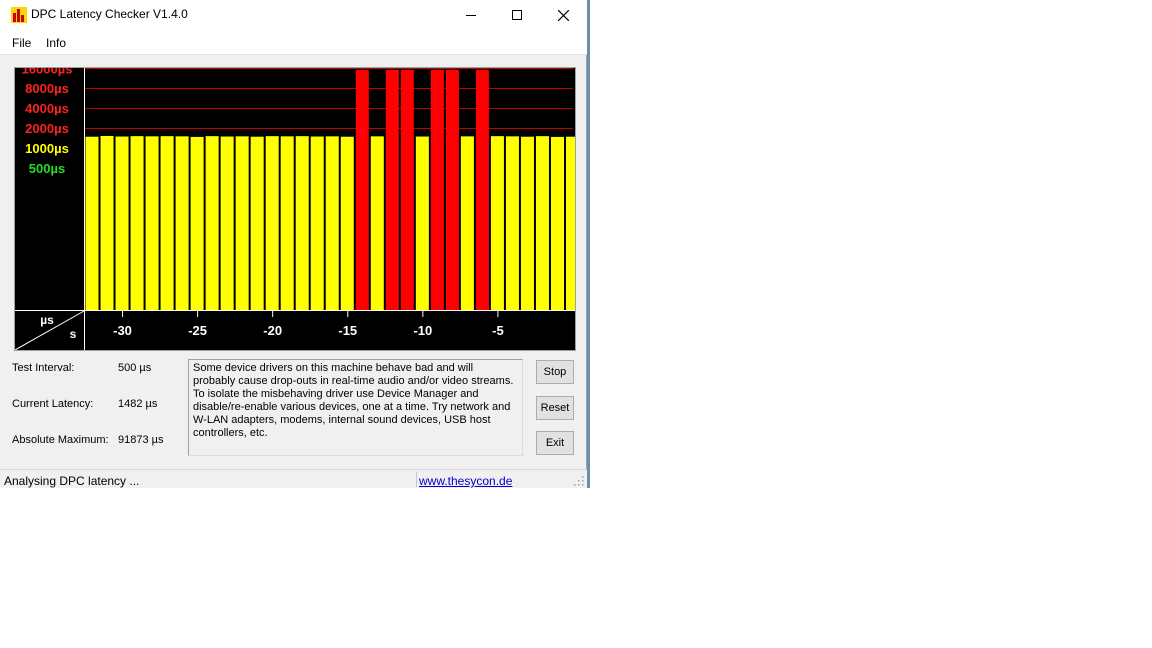 The width and height of the screenshot is (1152, 648). Describe the element at coordinates (588, 244) in the screenshot. I see `desktop-background-strip` at that location.